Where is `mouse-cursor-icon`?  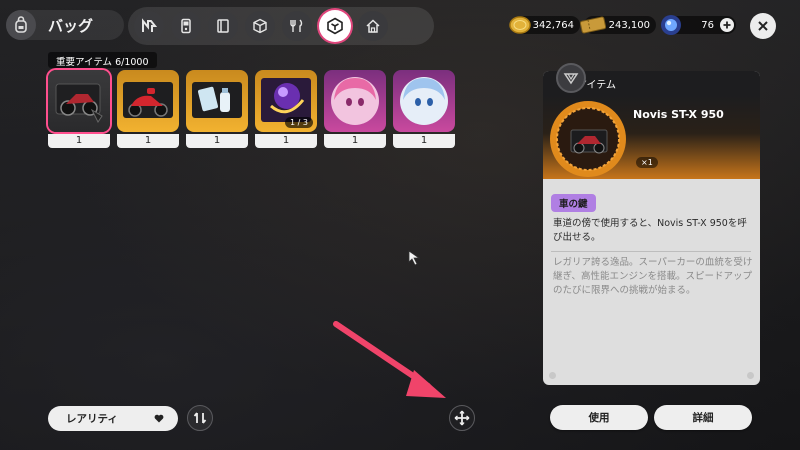 mouse-cursor-icon is located at coordinates (414, 258).